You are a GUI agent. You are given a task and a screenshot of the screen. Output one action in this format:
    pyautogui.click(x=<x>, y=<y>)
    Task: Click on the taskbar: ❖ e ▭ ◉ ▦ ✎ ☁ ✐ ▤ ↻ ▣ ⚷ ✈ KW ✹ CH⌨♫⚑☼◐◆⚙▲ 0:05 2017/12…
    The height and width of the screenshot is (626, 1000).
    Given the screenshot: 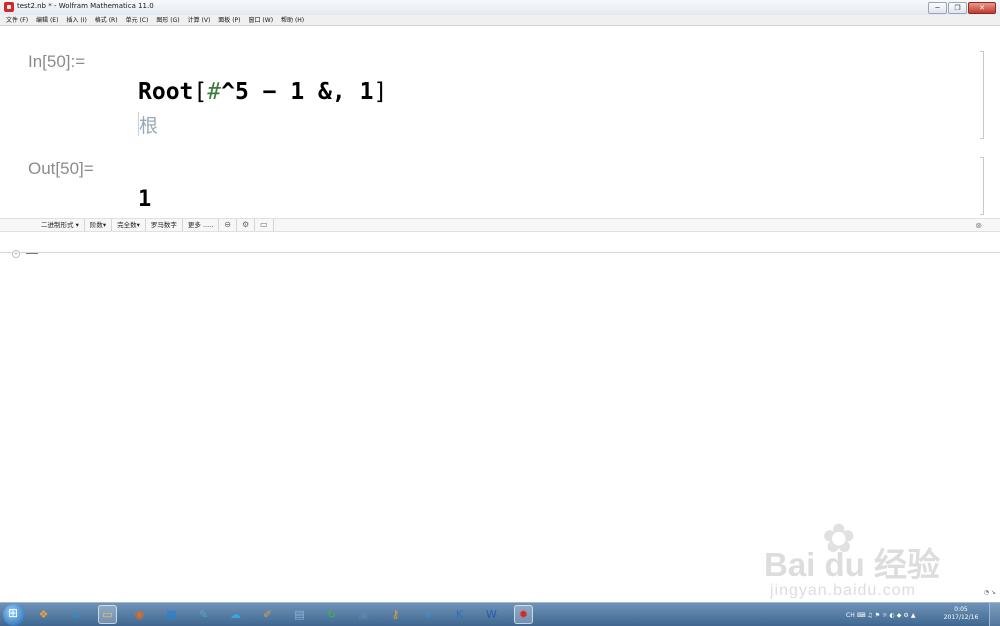 What is the action you would take?
    pyautogui.click(x=500, y=614)
    